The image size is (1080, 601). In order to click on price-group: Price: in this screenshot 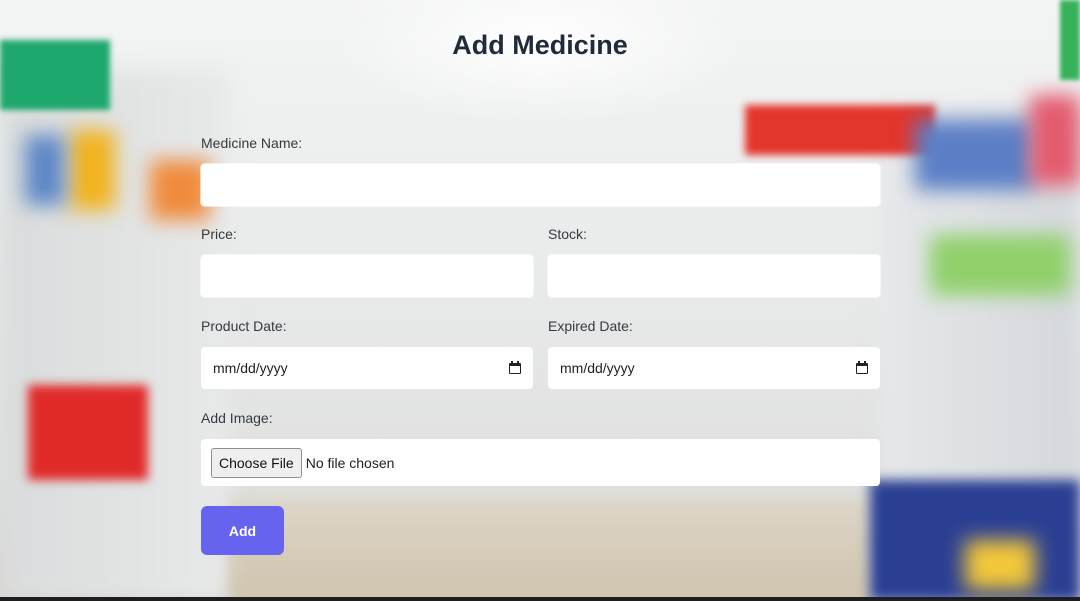, I will do `click(367, 272)`.